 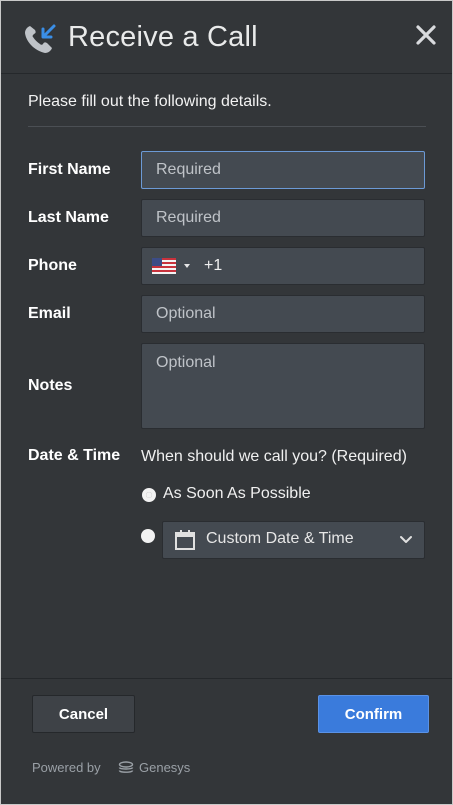 I want to click on close-icon, so click(x=426, y=35).